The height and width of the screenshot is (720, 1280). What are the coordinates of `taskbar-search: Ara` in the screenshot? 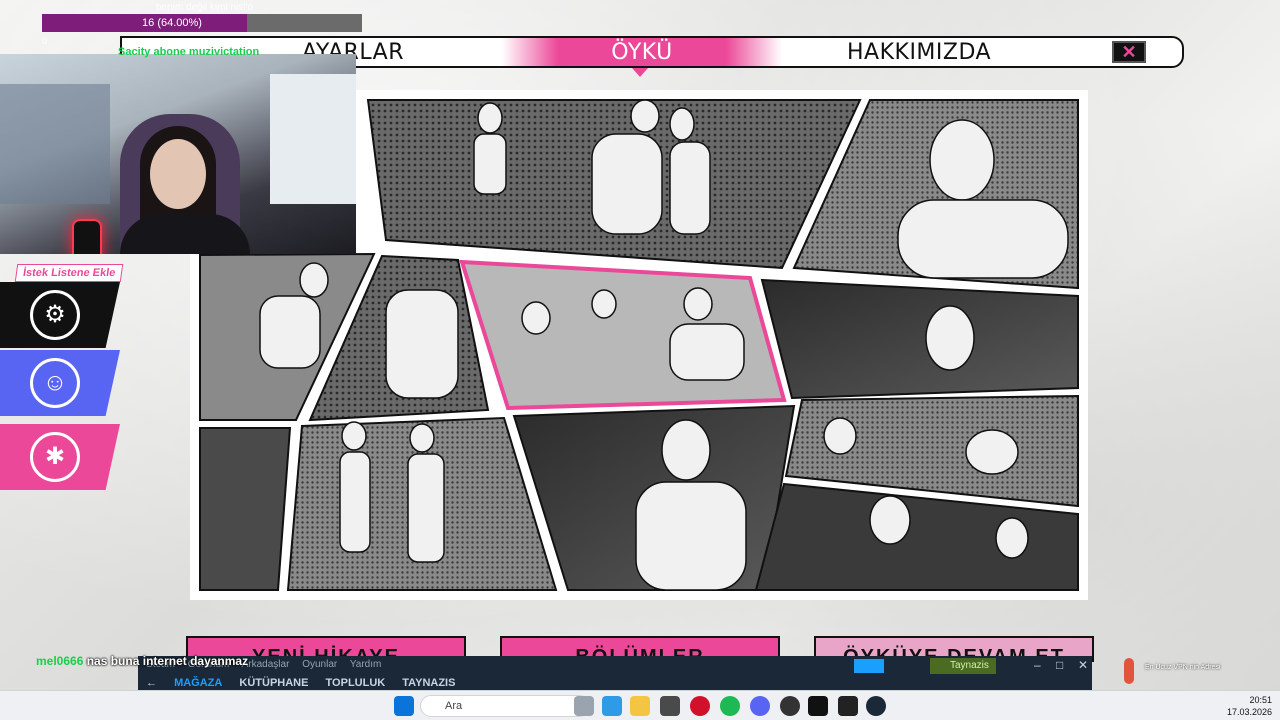 It's located at (505, 706).